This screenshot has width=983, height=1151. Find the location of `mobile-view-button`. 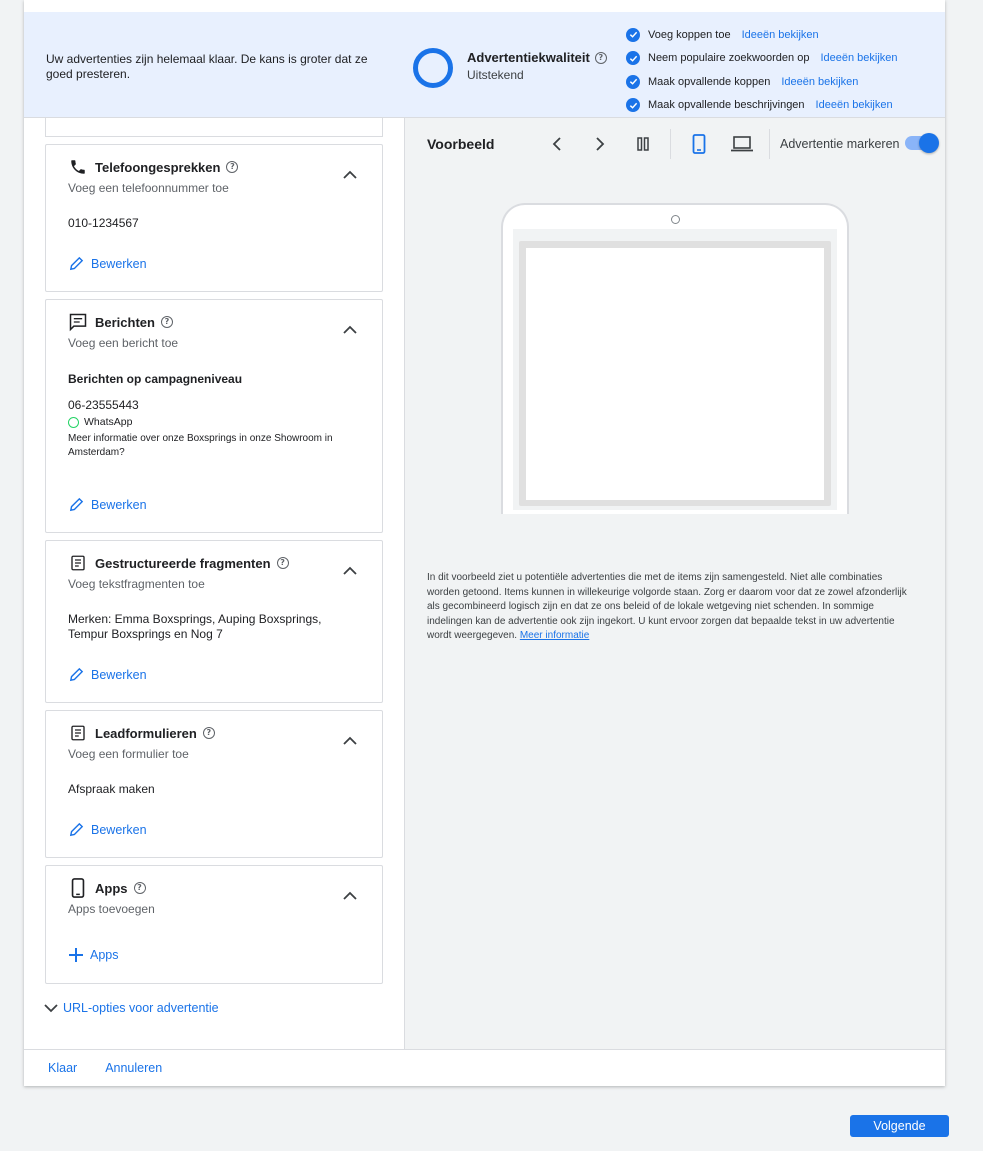

mobile-view-button is located at coordinates (698, 144).